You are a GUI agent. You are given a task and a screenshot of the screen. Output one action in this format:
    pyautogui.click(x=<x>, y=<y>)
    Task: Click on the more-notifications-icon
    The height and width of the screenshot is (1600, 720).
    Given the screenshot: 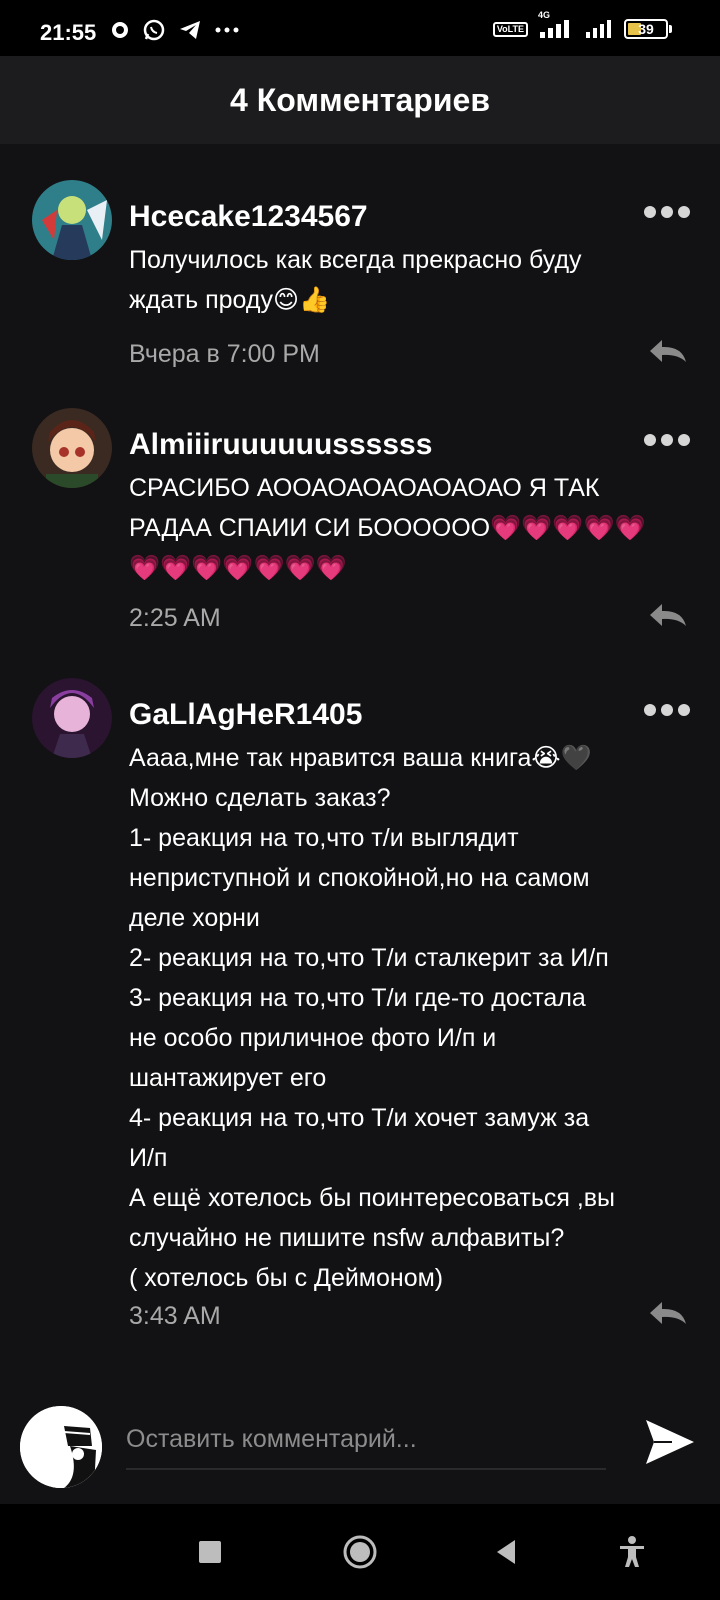 What is the action you would take?
    pyautogui.click(x=227, y=30)
    